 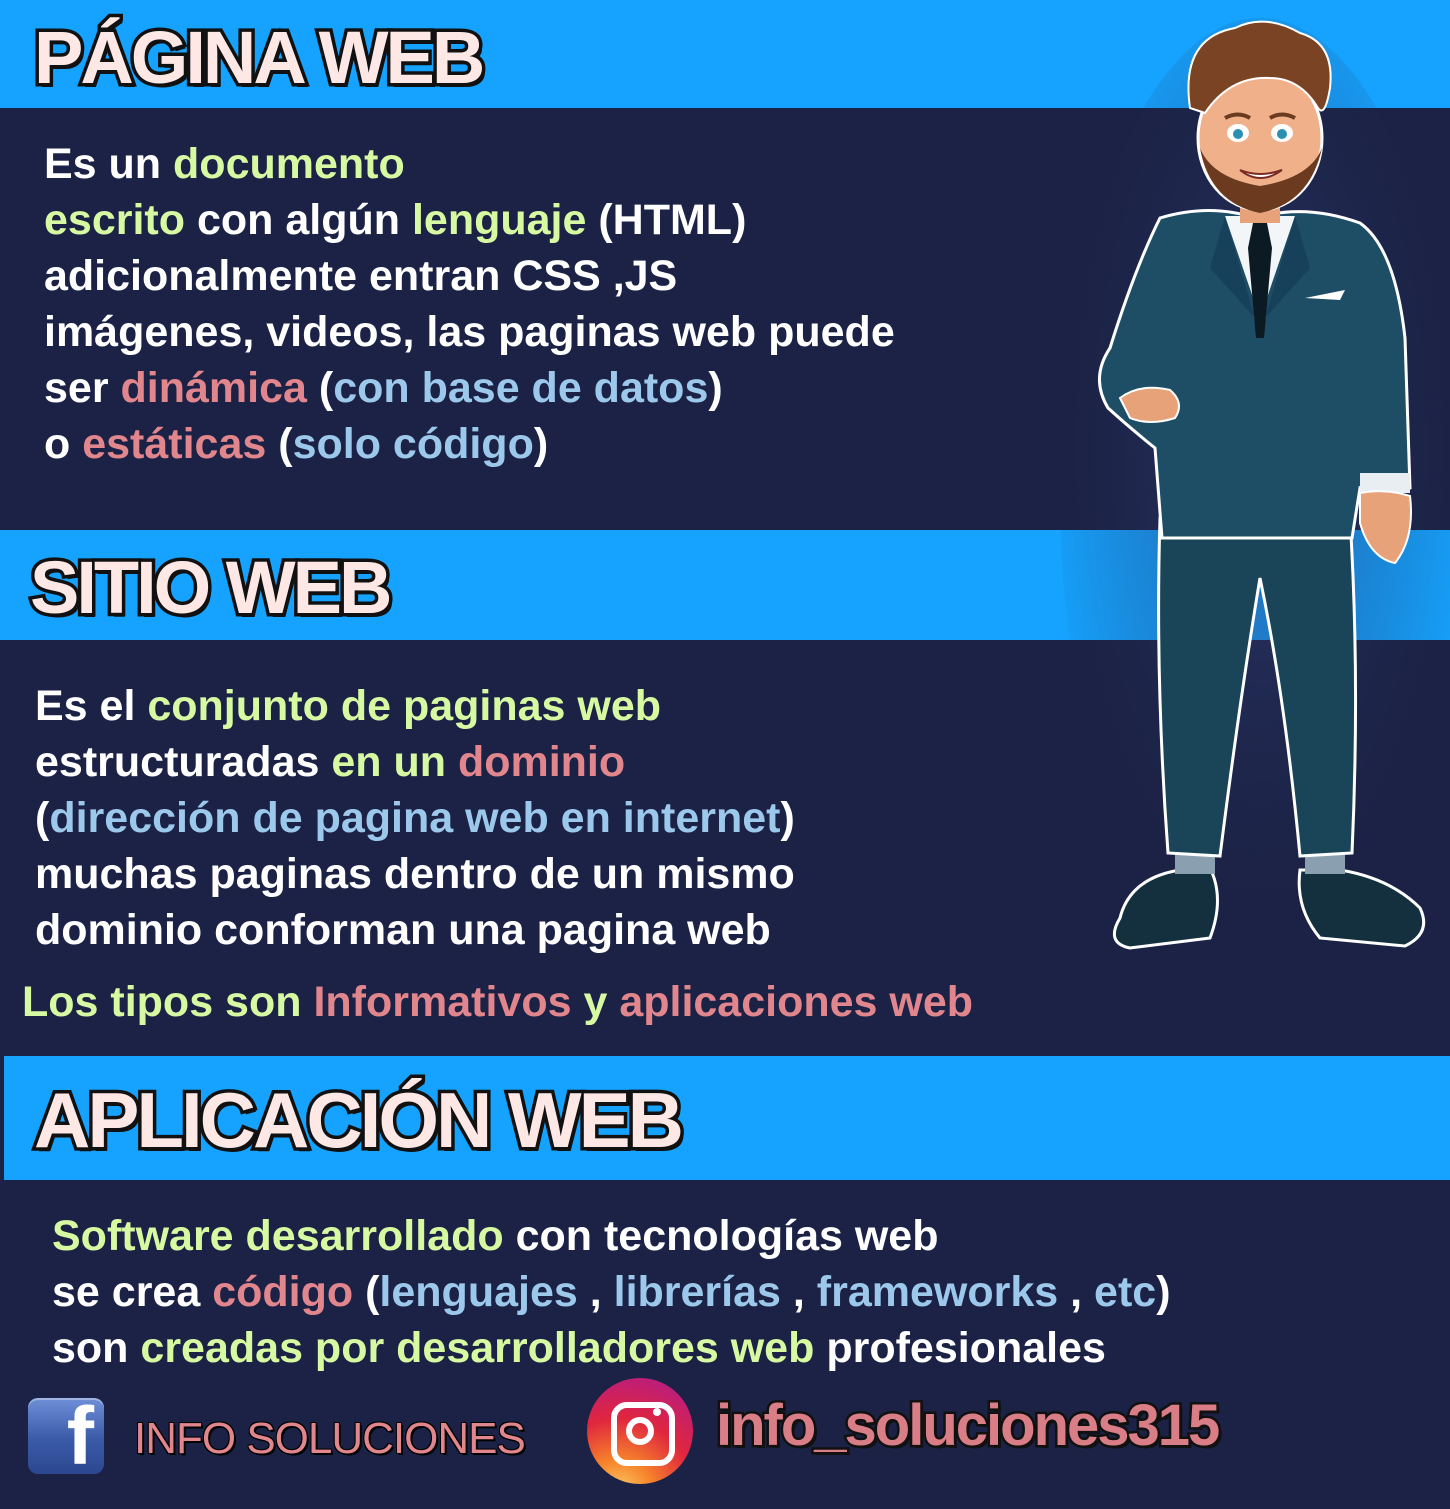 What do you see at coordinates (361, 276) in the screenshot?
I see `text-run: adicionalmente entran CSS ,JS` at bounding box center [361, 276].